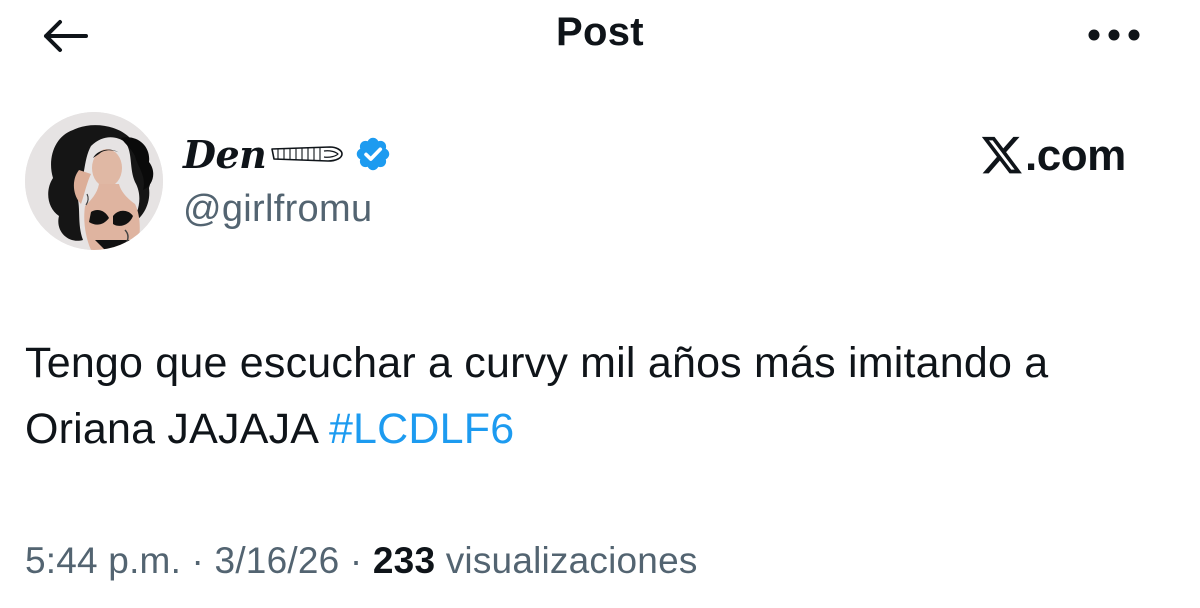 This screenshot has width=1200, height=608. Describe the element at coordinates (571, 560) in the screenshot. I see `views-label: visualizaciones` at that location.